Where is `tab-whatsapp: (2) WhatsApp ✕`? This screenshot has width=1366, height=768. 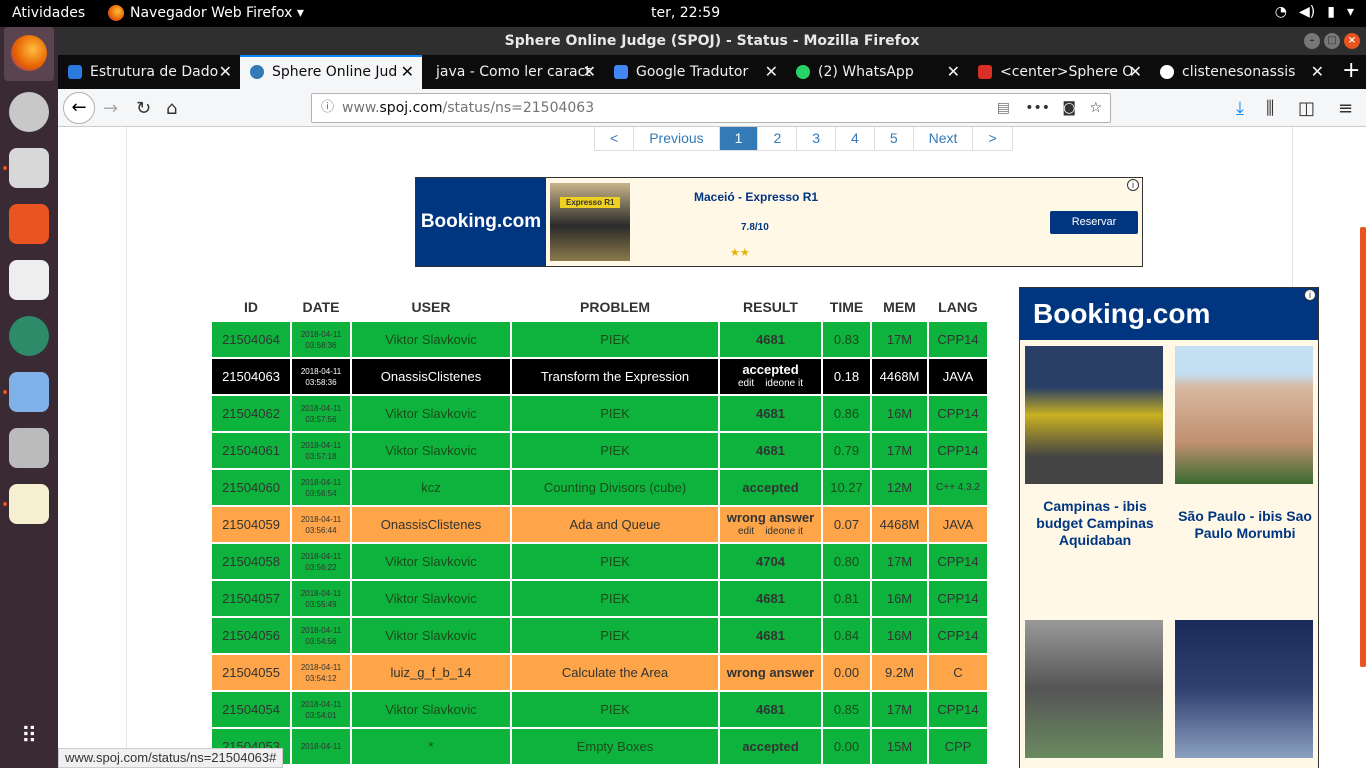
tab-whatsapp: (2) WhatsApp ✕ is located at coordinates (877, 72).